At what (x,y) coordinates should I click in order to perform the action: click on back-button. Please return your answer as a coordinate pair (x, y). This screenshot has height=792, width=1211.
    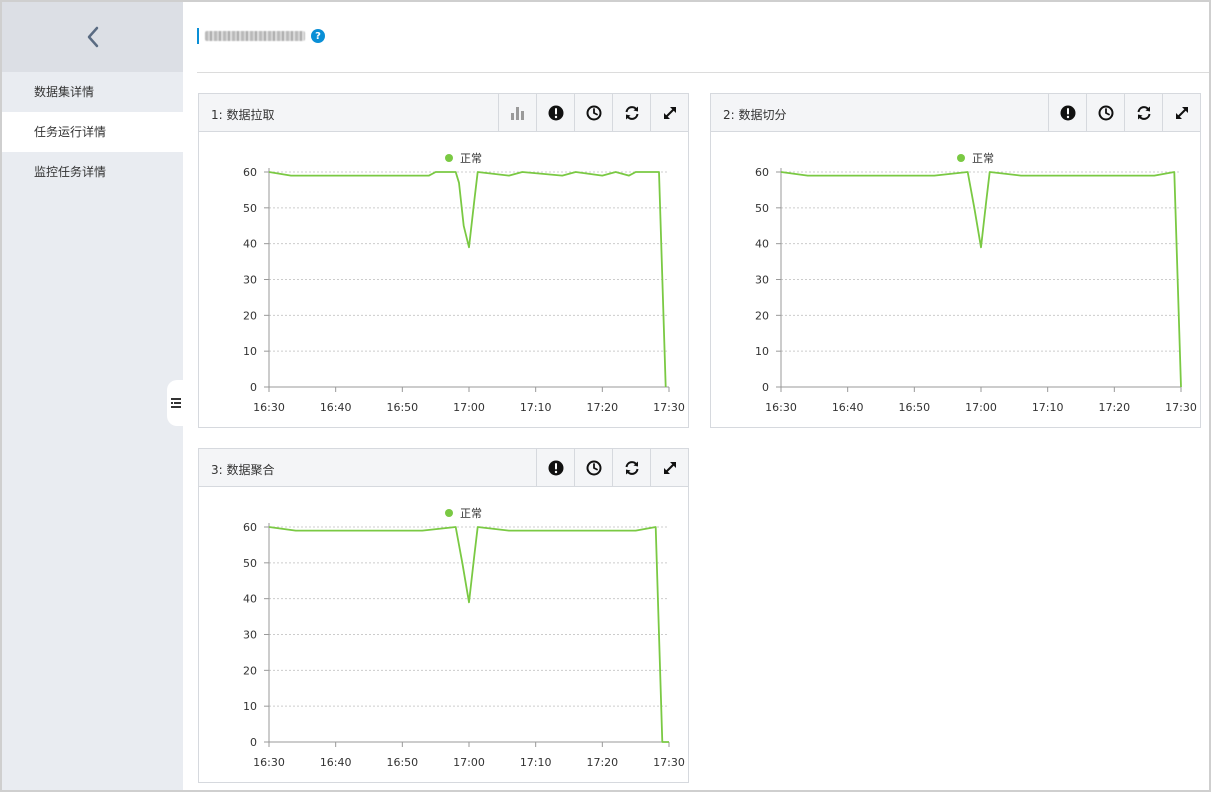
    Looking at the image, I should click on (92, 37).